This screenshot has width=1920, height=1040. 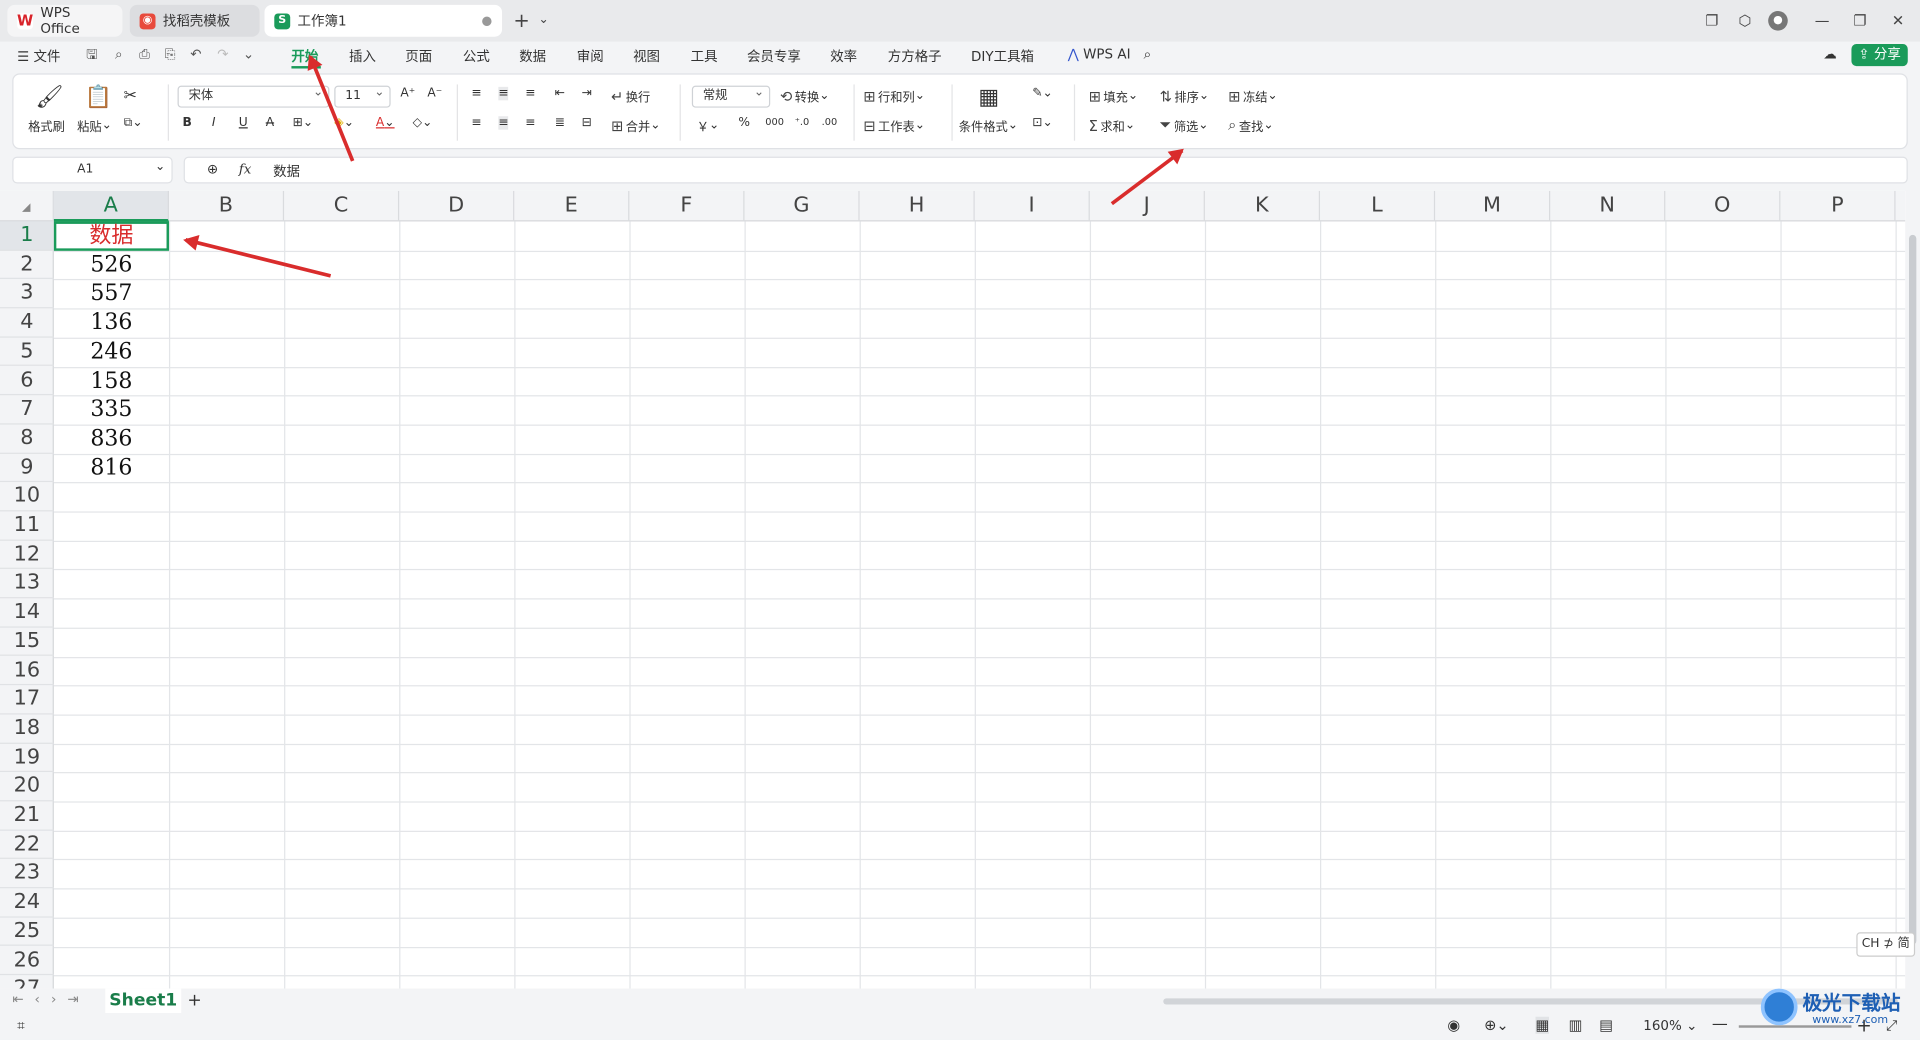 What do you see at coordinates (133, 122) in the screenshot?
I see `copy-icon: ⧉⌄` at bounding box center [133, 122].